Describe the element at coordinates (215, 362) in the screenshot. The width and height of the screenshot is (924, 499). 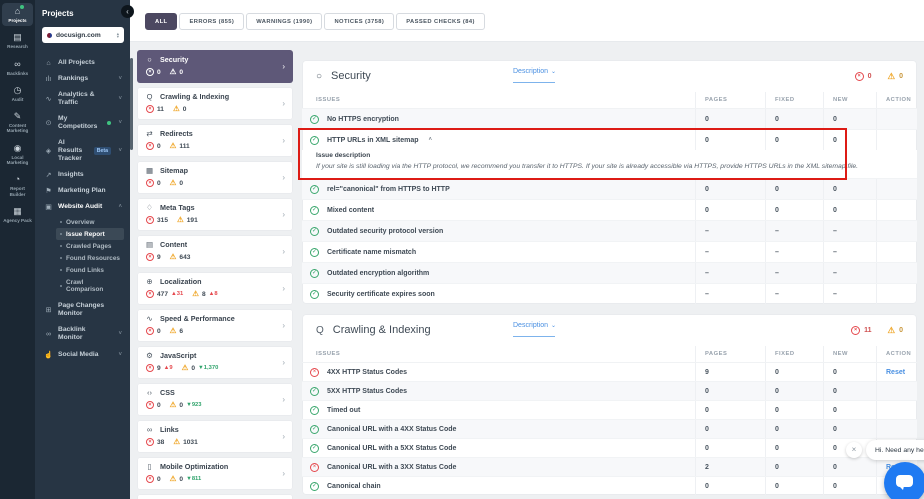
I see `category-card: ⚙ JavaScript › × 9 ▲9 ⚠ 0 ▼1,370` at that location.